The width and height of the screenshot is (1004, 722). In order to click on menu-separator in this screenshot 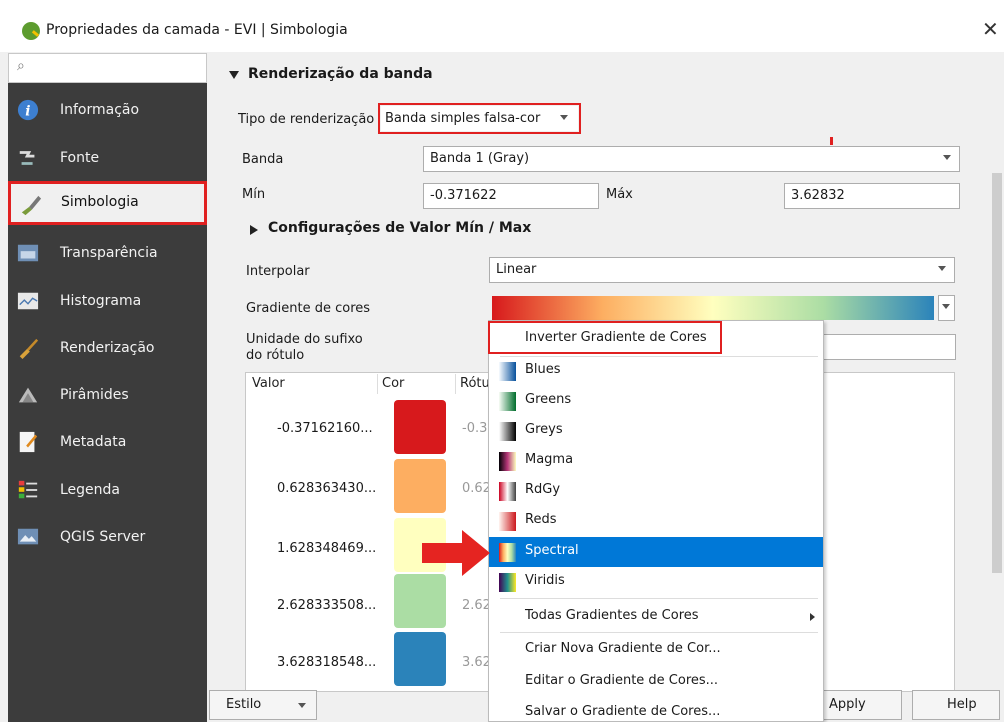, I will do `click(659, 632)`.